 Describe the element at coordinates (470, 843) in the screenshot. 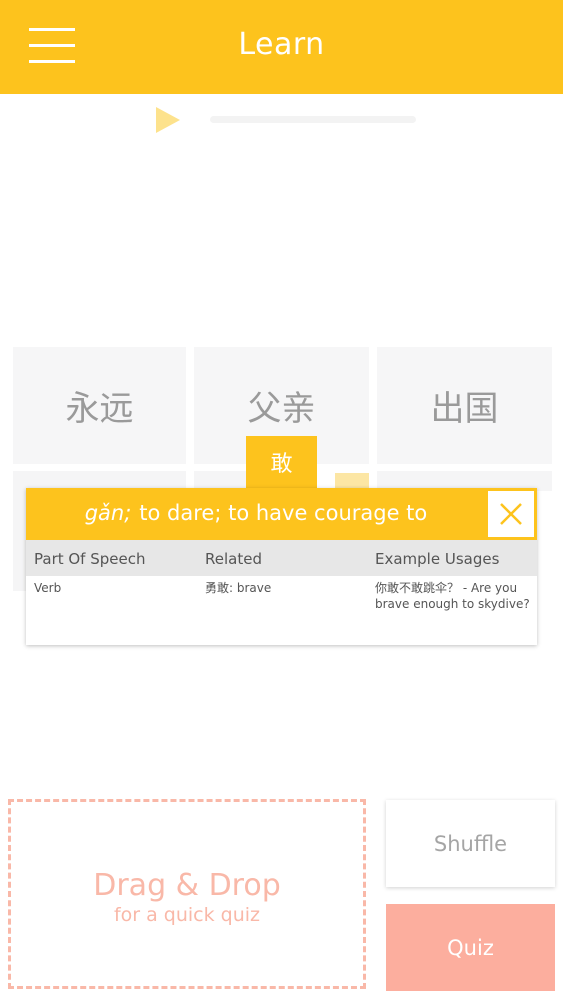

I see `shuffle-button: Shuffle` at that location.